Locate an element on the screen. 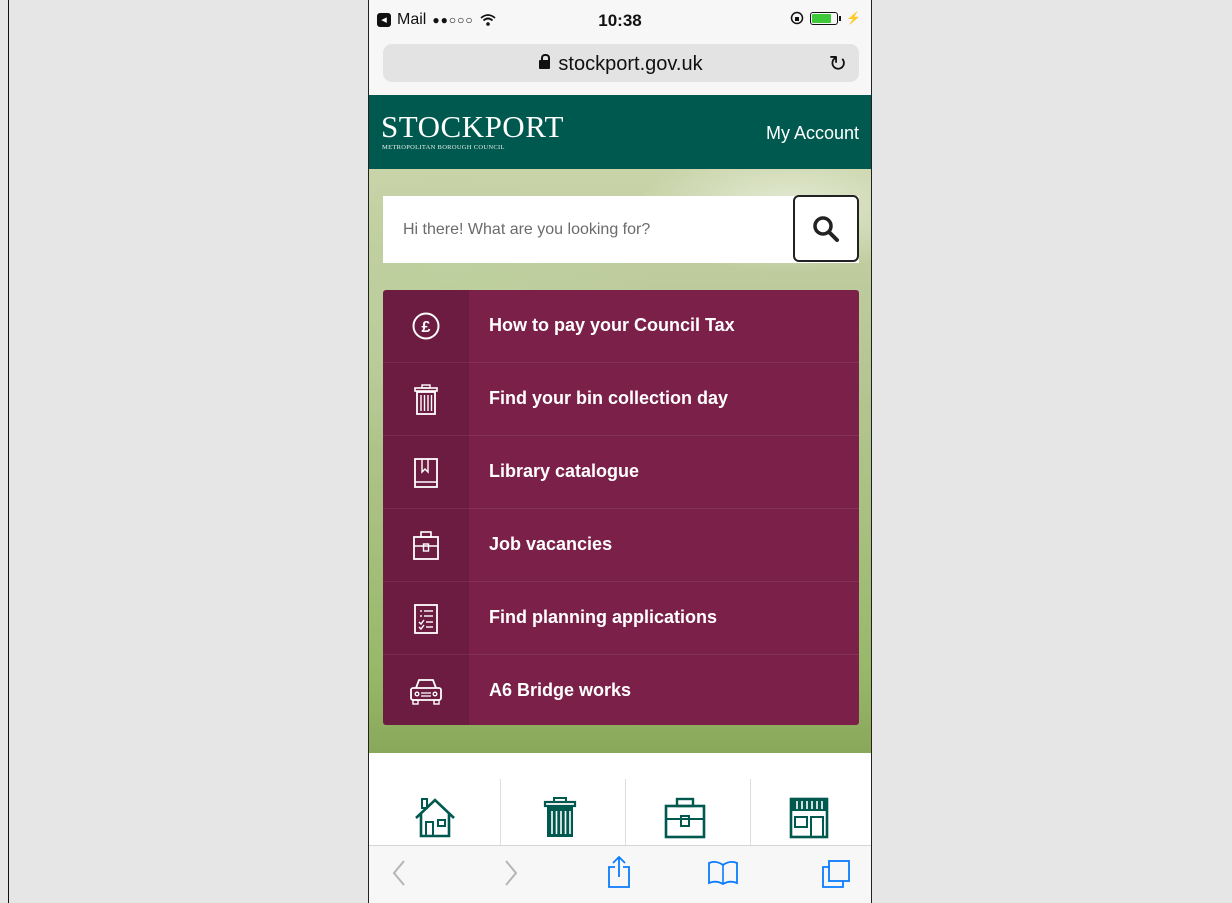  tile-jobs is located at coordinates (681, 812).